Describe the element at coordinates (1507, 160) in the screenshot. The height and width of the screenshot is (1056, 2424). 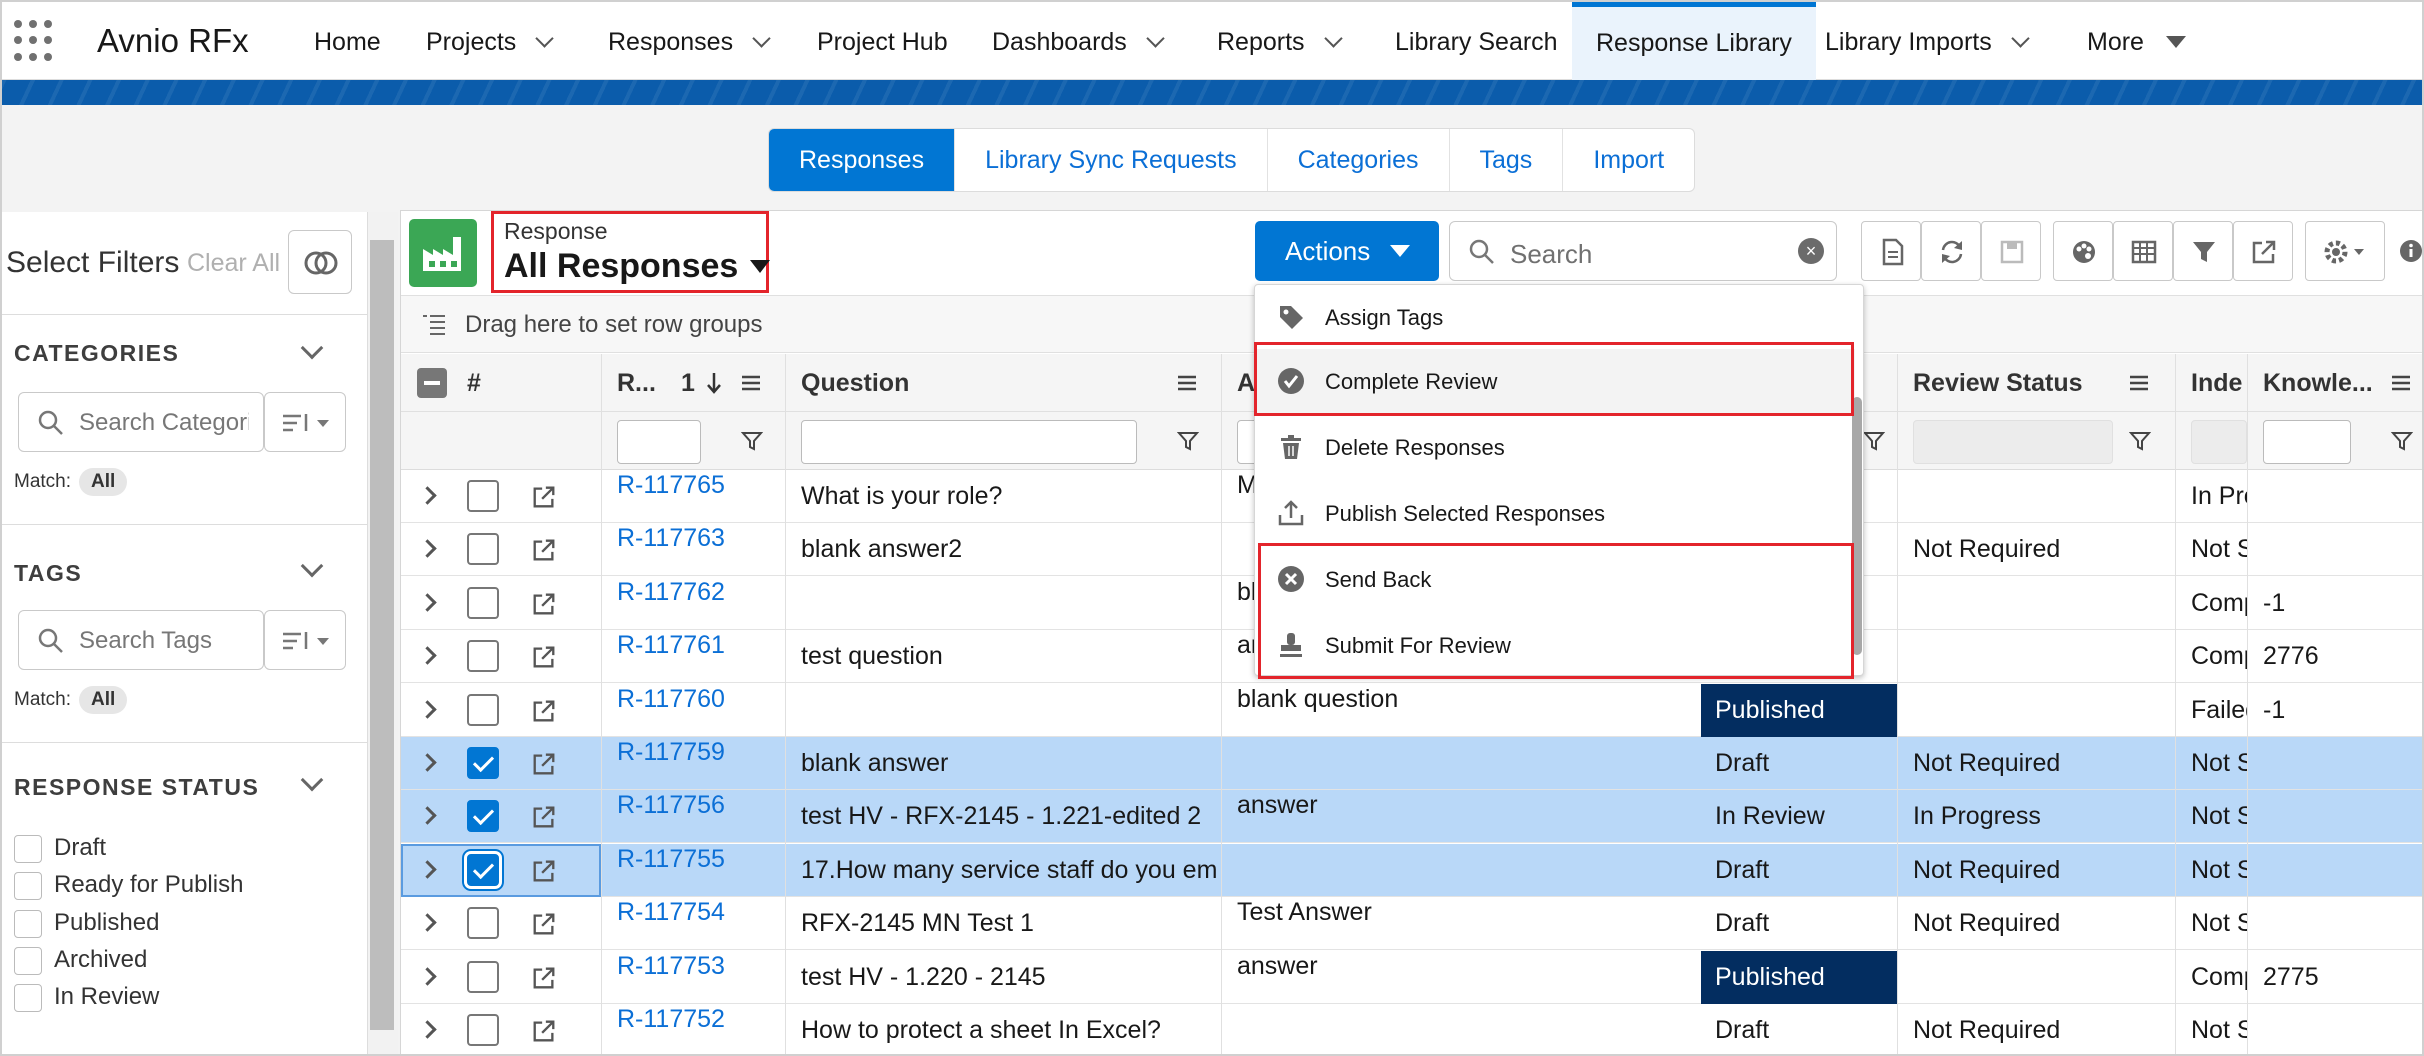
I see `tab-tags: Tags` at that location.